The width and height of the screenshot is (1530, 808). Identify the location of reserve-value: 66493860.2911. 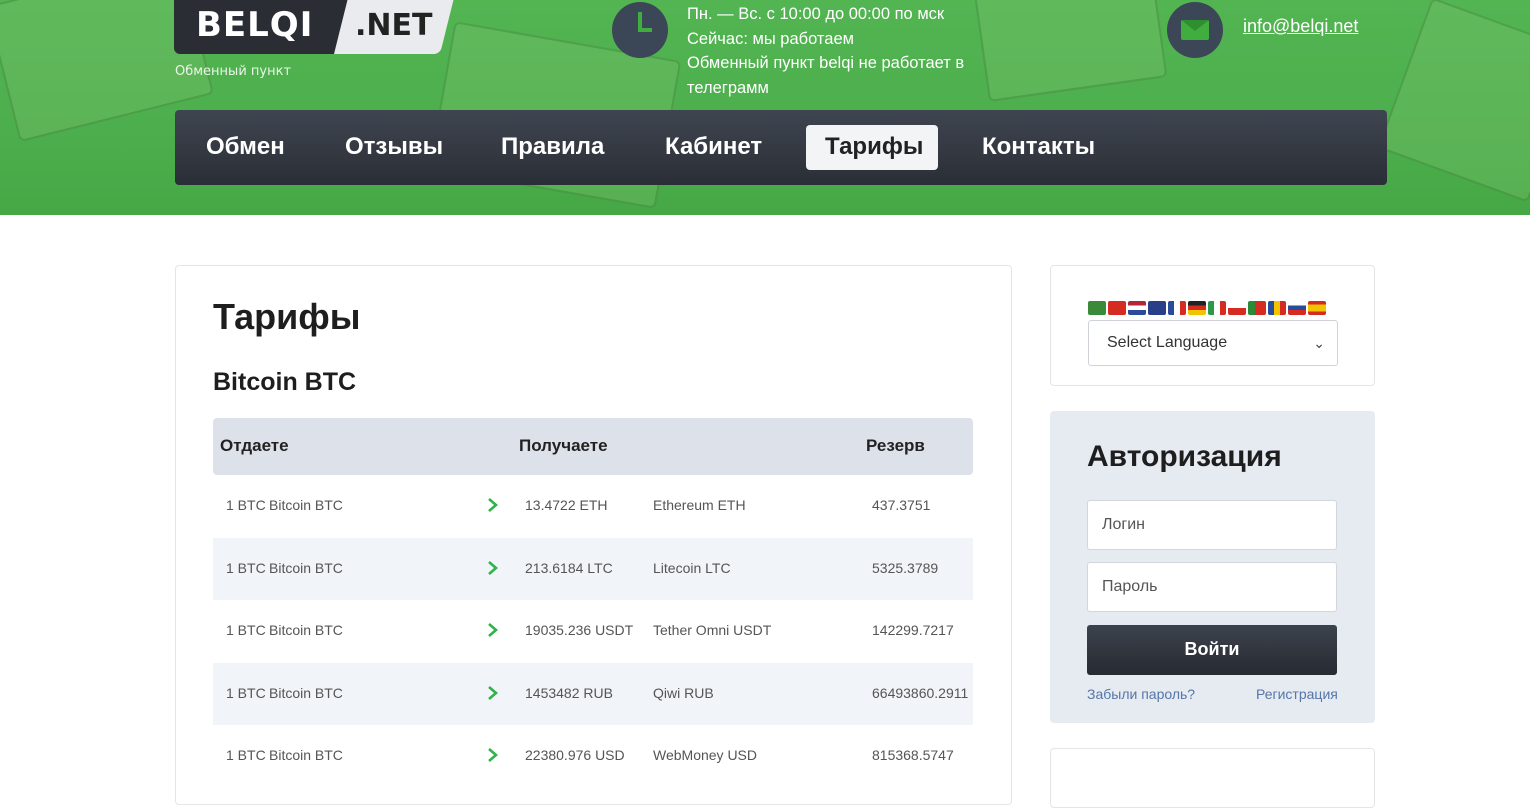
(920, 692).